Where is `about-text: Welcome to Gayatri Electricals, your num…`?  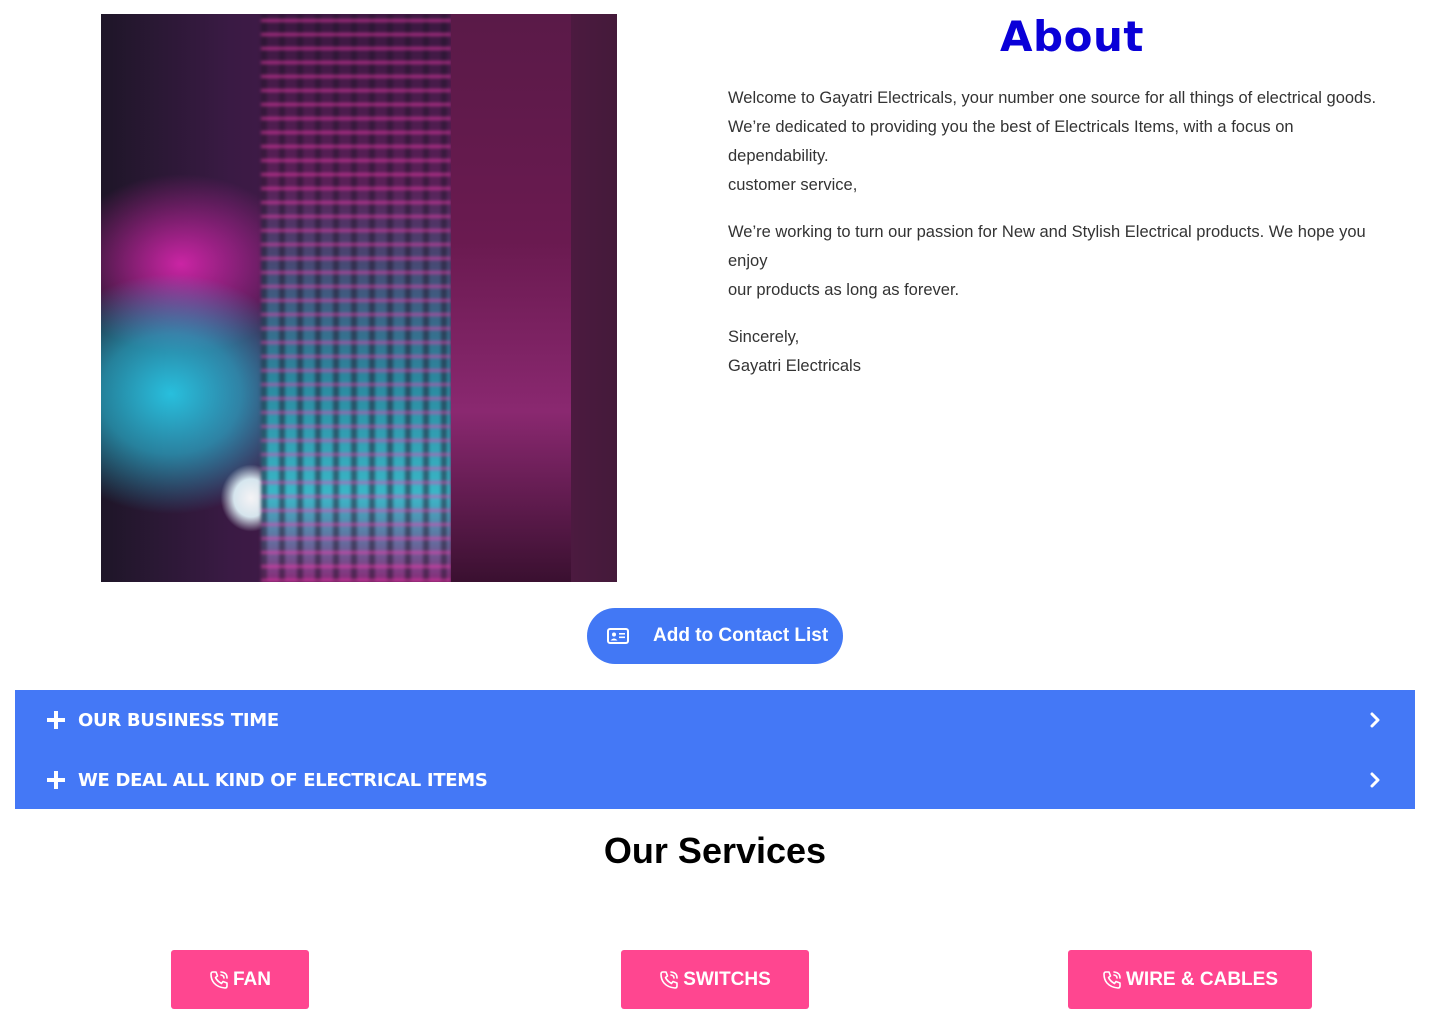 about-text: Welcome to Gayatri Electricals, your num… is located at coordinates (1078, 241).